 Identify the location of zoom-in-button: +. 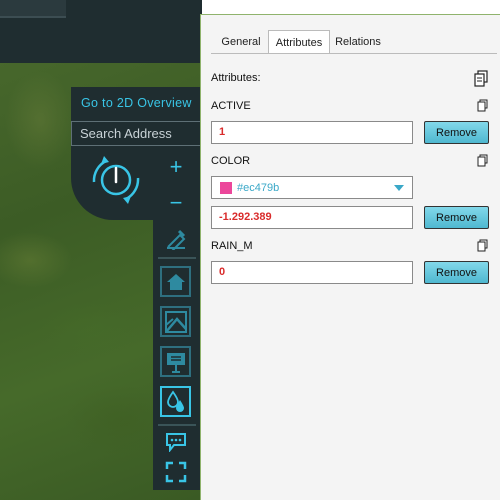
(176, 167).